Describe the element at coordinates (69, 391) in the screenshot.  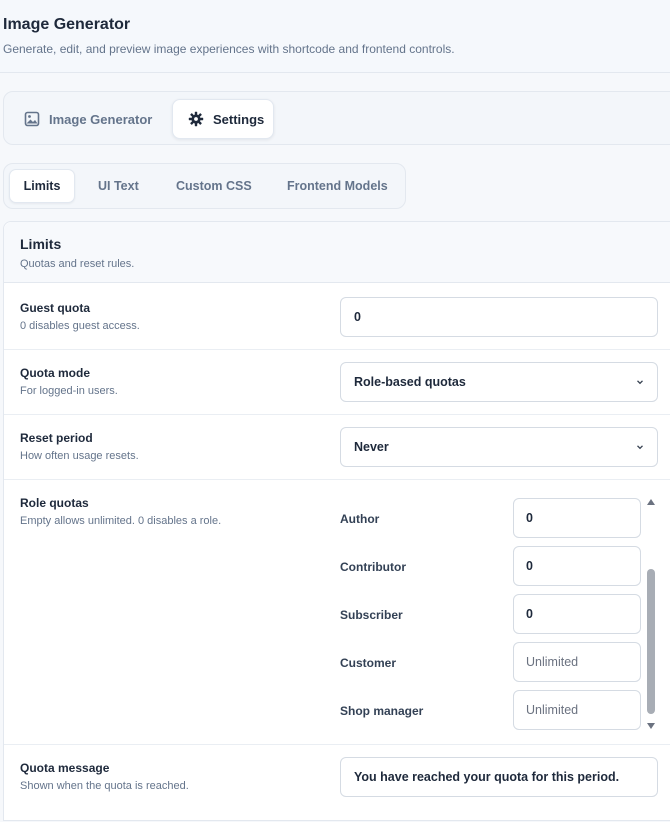
I see `quota-mode-help: For logged-in users.` at that location.